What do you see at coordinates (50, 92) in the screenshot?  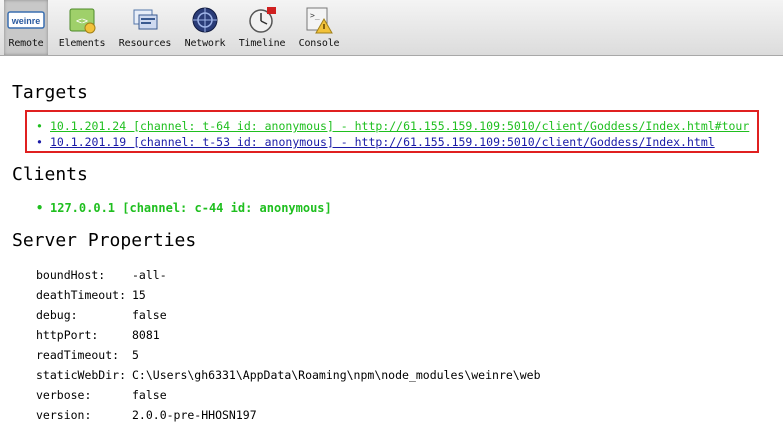 I see `targets-heading: Targets` at bounding box center [50, 92].